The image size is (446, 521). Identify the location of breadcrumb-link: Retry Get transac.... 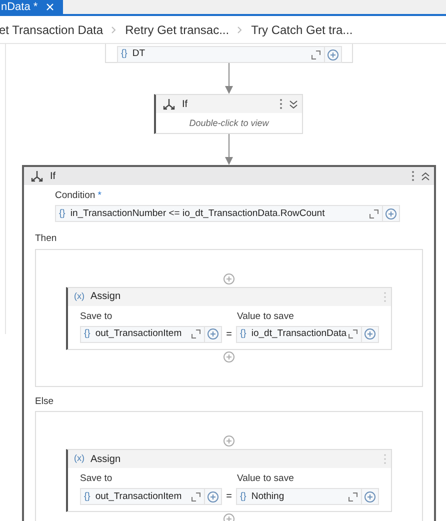
(177, 29).